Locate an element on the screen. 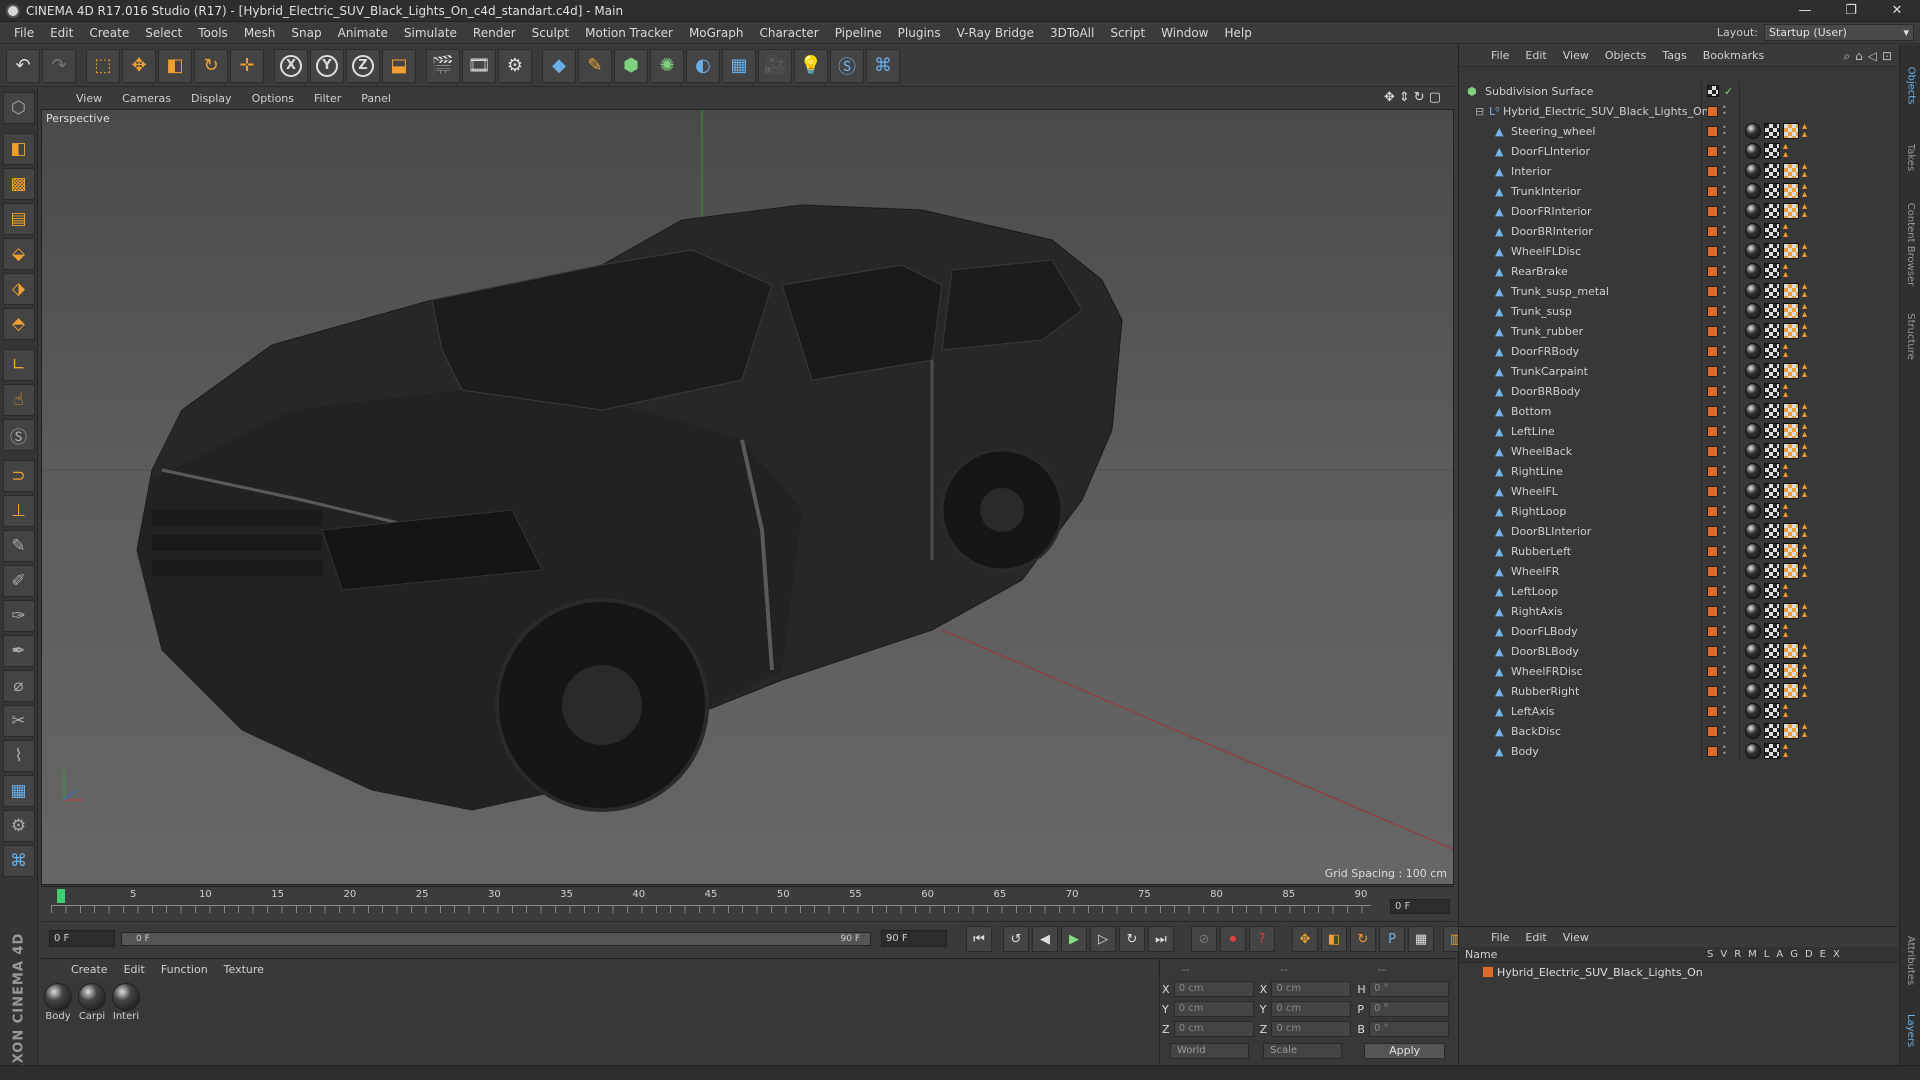  object-row: ▲ RubberRight • • ▴ ▴ is located at coordinates (1679, 691).